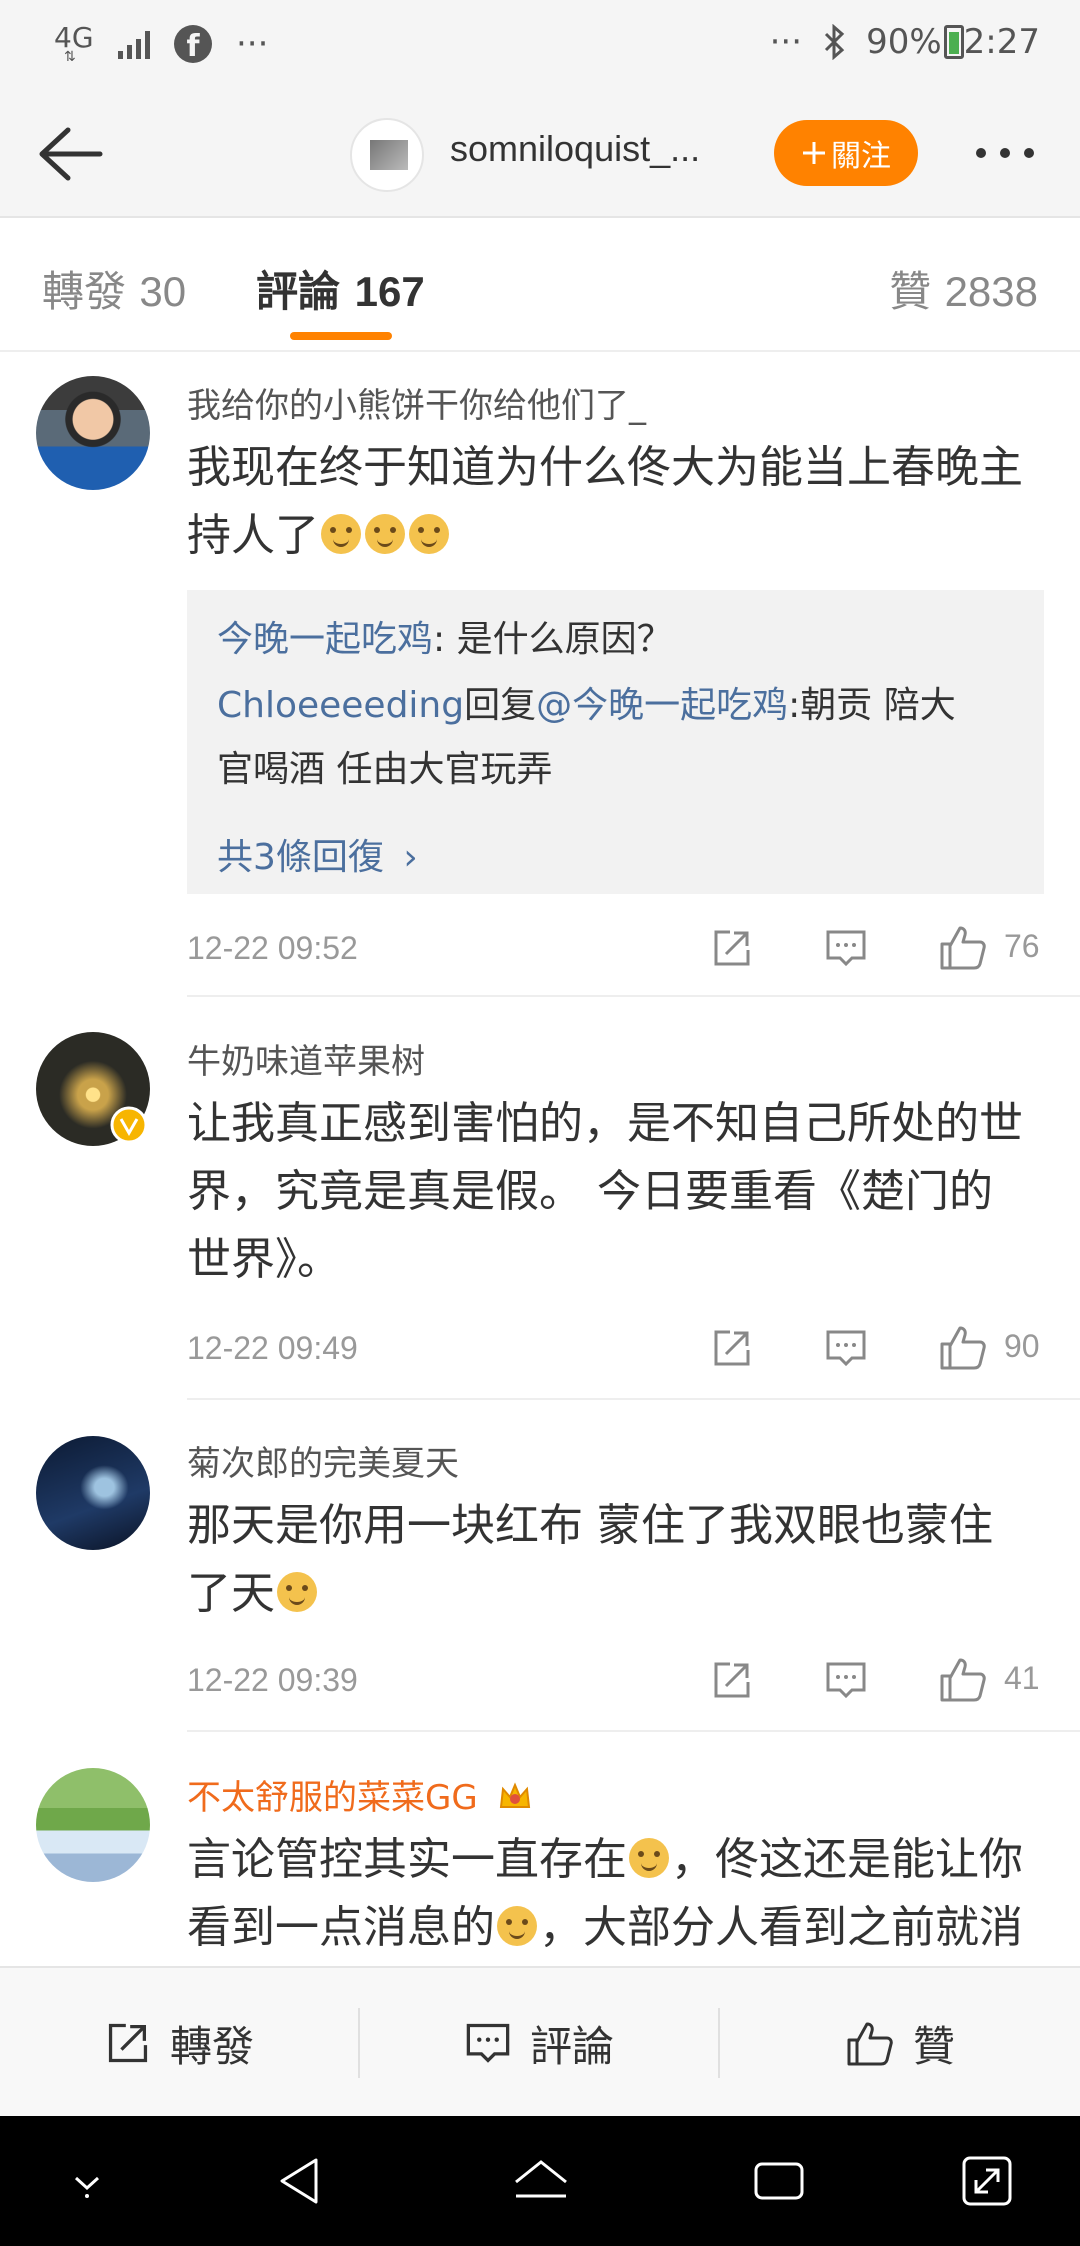 The width and height of the screenshot is (1080, 2246). I want to click on signal-icon, so click(134, 44).